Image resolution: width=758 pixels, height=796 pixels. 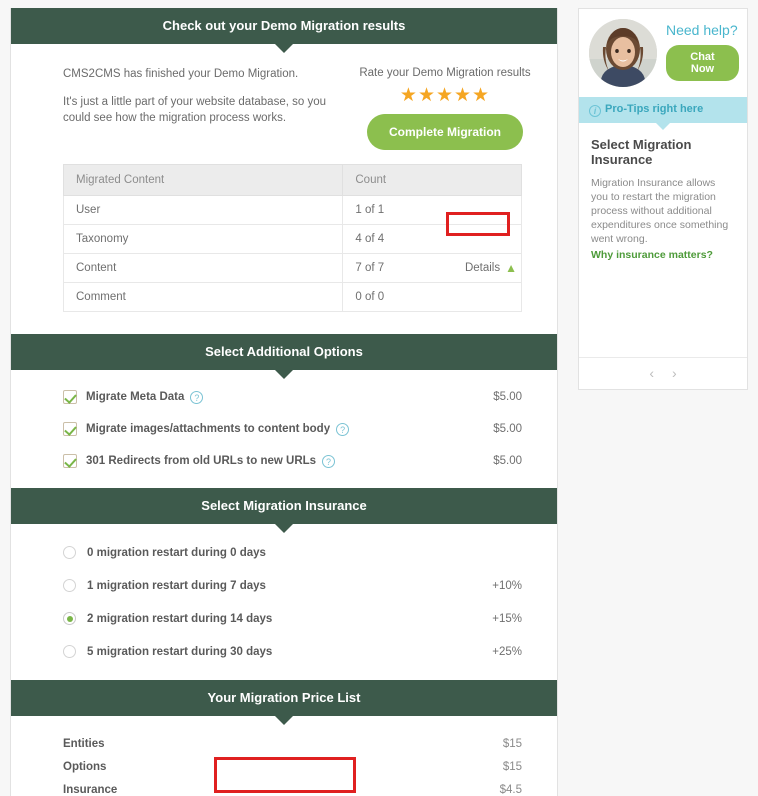 What do you see at coordinates (292, 618) in the screenshot?
I see `insurance-row-2: 2 migration restart during 14 days +15%` at bounding box center [292, 618].